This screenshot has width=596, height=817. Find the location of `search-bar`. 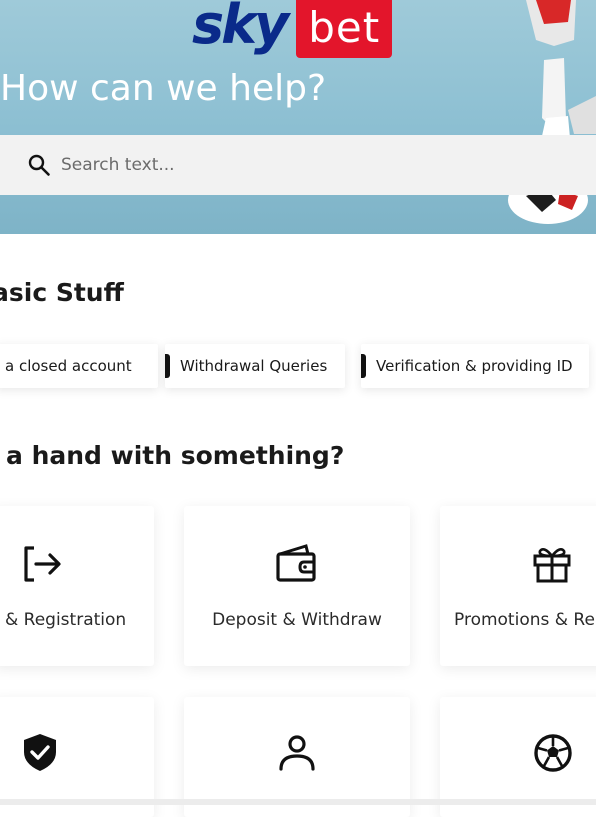

search-bar is located at coordinates (298, 165).